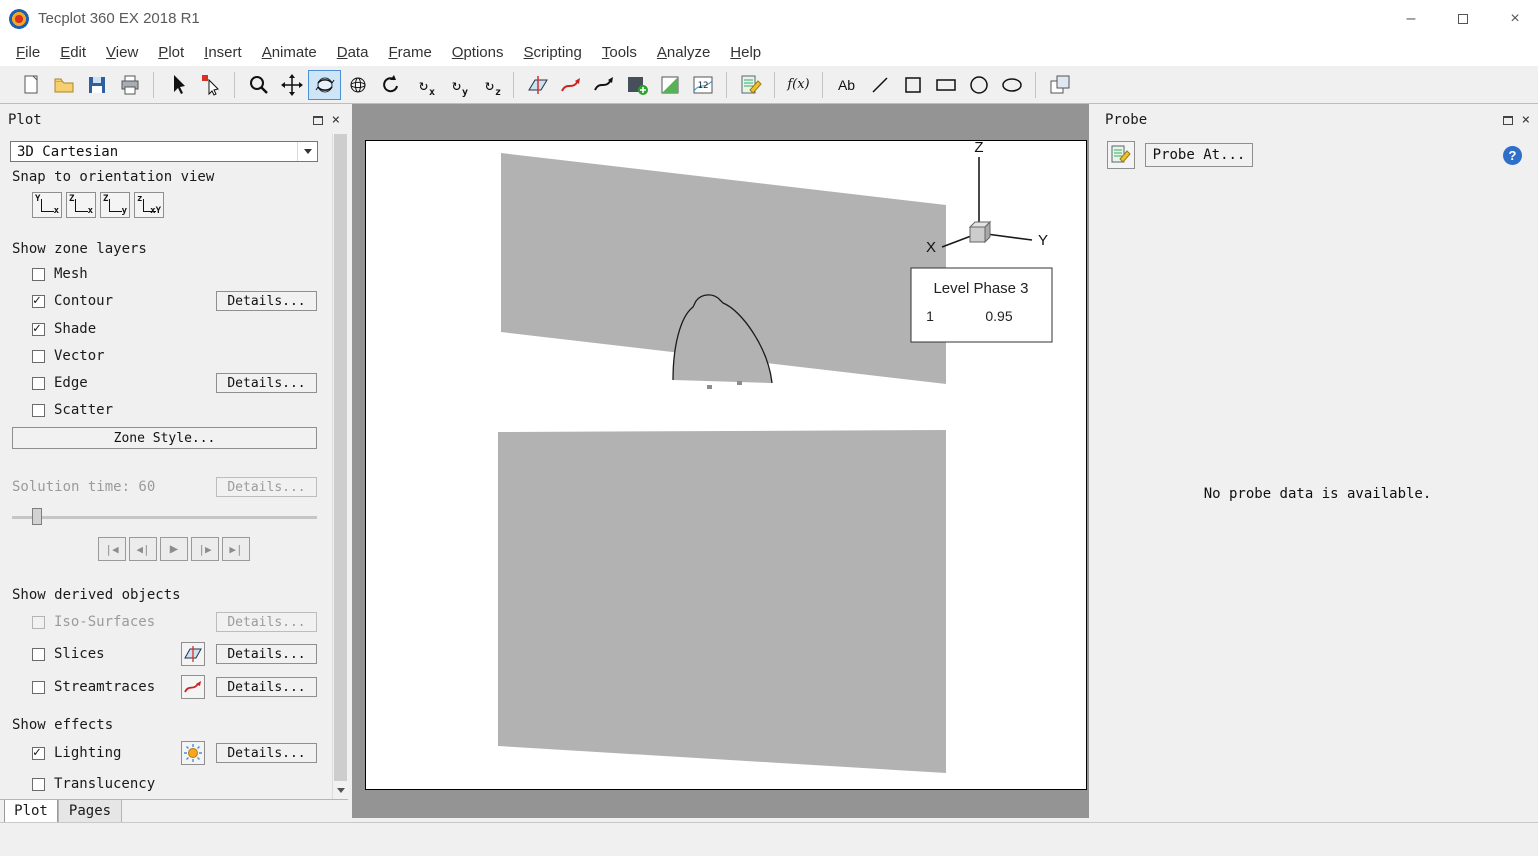 The width and height of the screenshot is (1538, 856). What do you see at coordinates (409, 52) in the screenshot?
I see `menu-frame: Frame` at bounding box center [409, 52].